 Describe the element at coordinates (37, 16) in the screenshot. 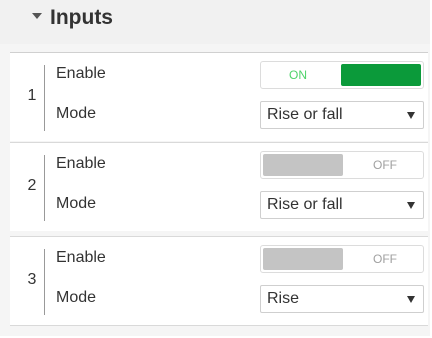

I see `caret-down-icon` at that location.